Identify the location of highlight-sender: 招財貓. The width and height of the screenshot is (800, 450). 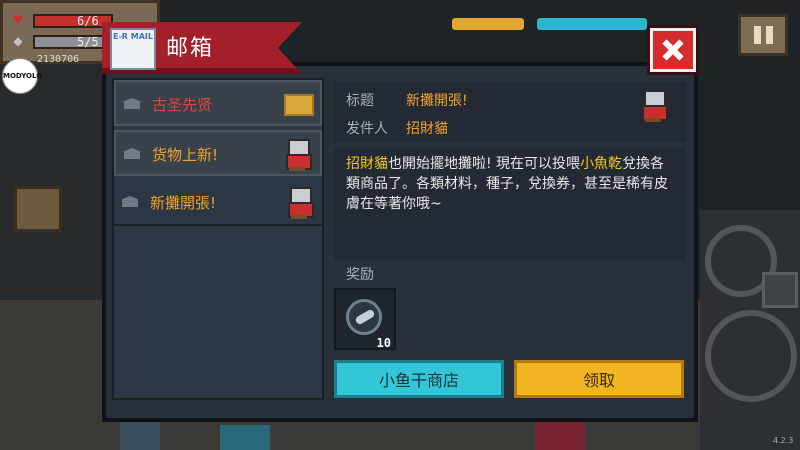
(367, 164).